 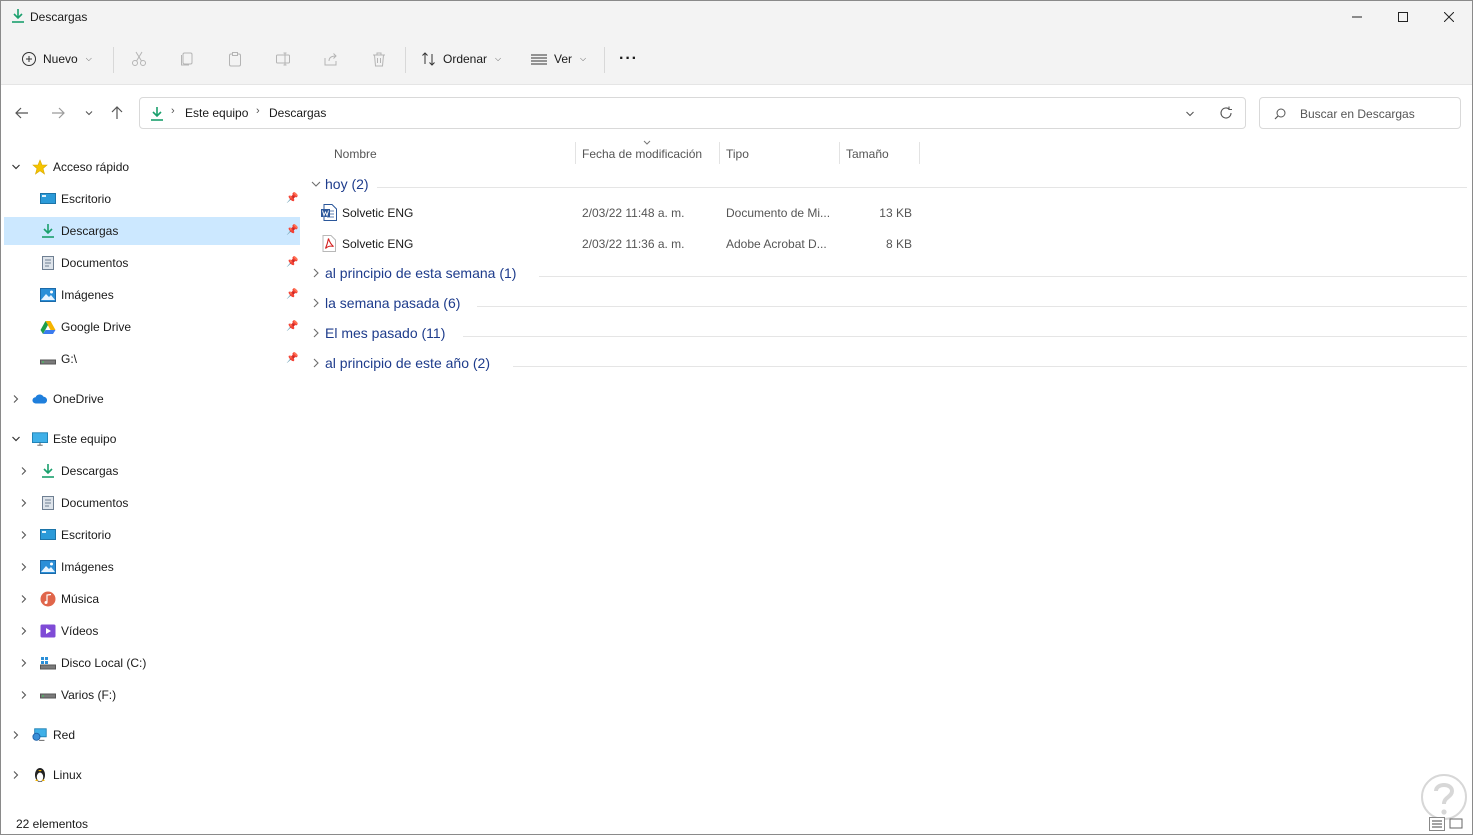 What do you see at coordinates (297, 113) in the screenshot?
I see `breadcrumb-descargas: Descargas` at bounding box center [297, 113].